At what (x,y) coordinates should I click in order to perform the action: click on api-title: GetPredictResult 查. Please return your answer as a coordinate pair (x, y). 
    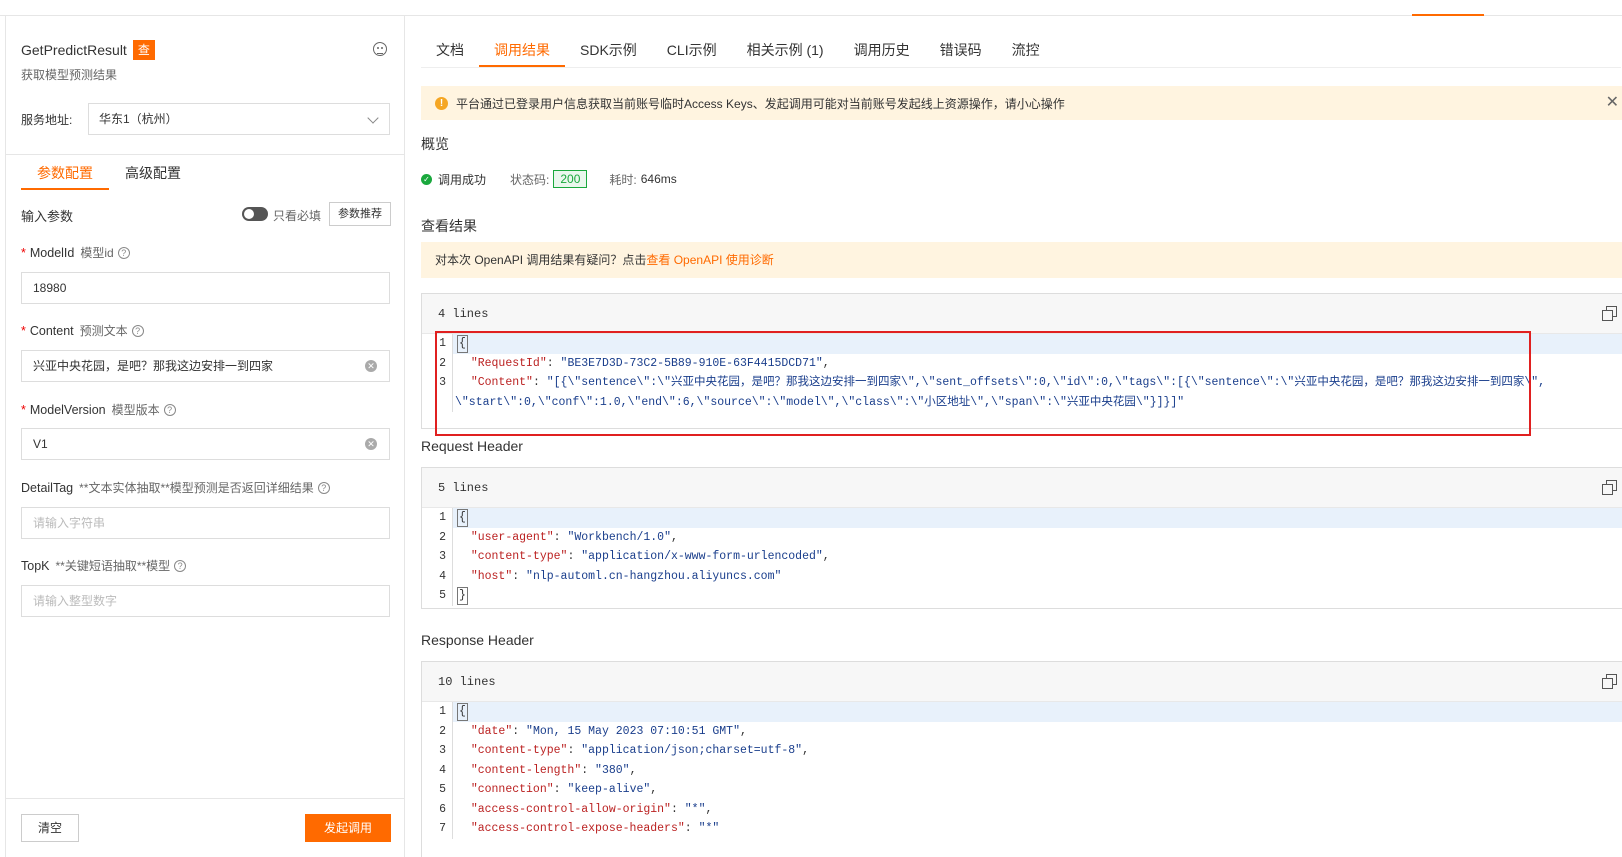
    Looking at the image, I should click on (88, 50).